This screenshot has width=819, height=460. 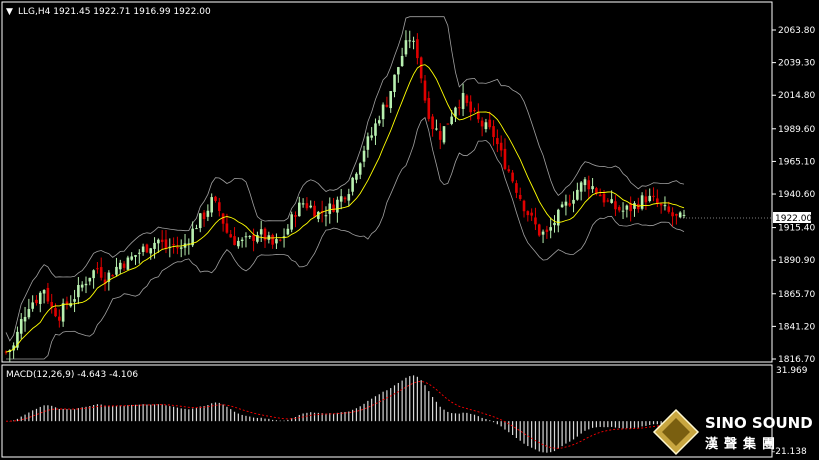 I want to click on price-tick-label: 2039.30, so click(x=796, y=64).